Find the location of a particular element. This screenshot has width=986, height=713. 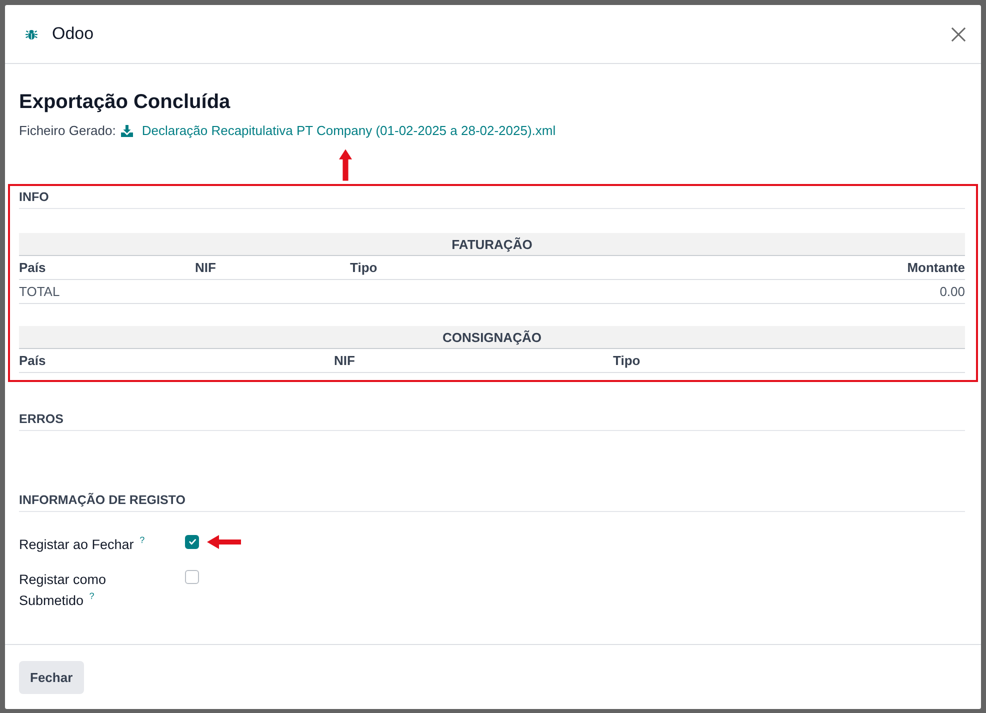

bug-icon is located at coordinates (31, 34).